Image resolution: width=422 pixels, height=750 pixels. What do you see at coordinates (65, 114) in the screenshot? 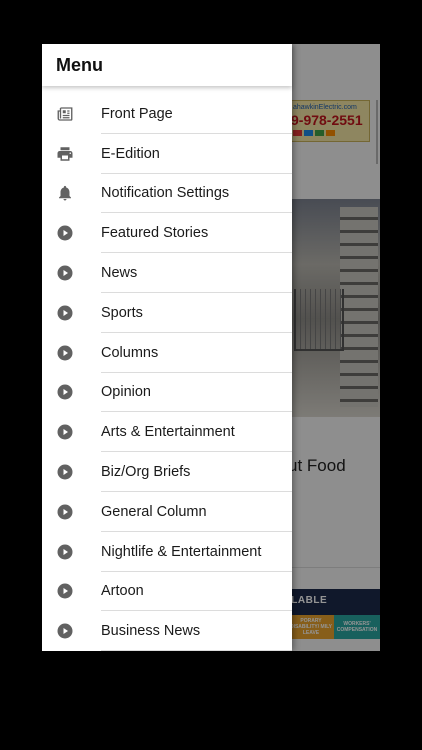
I see `newspaper-icon` at bounding box center [65, 114].